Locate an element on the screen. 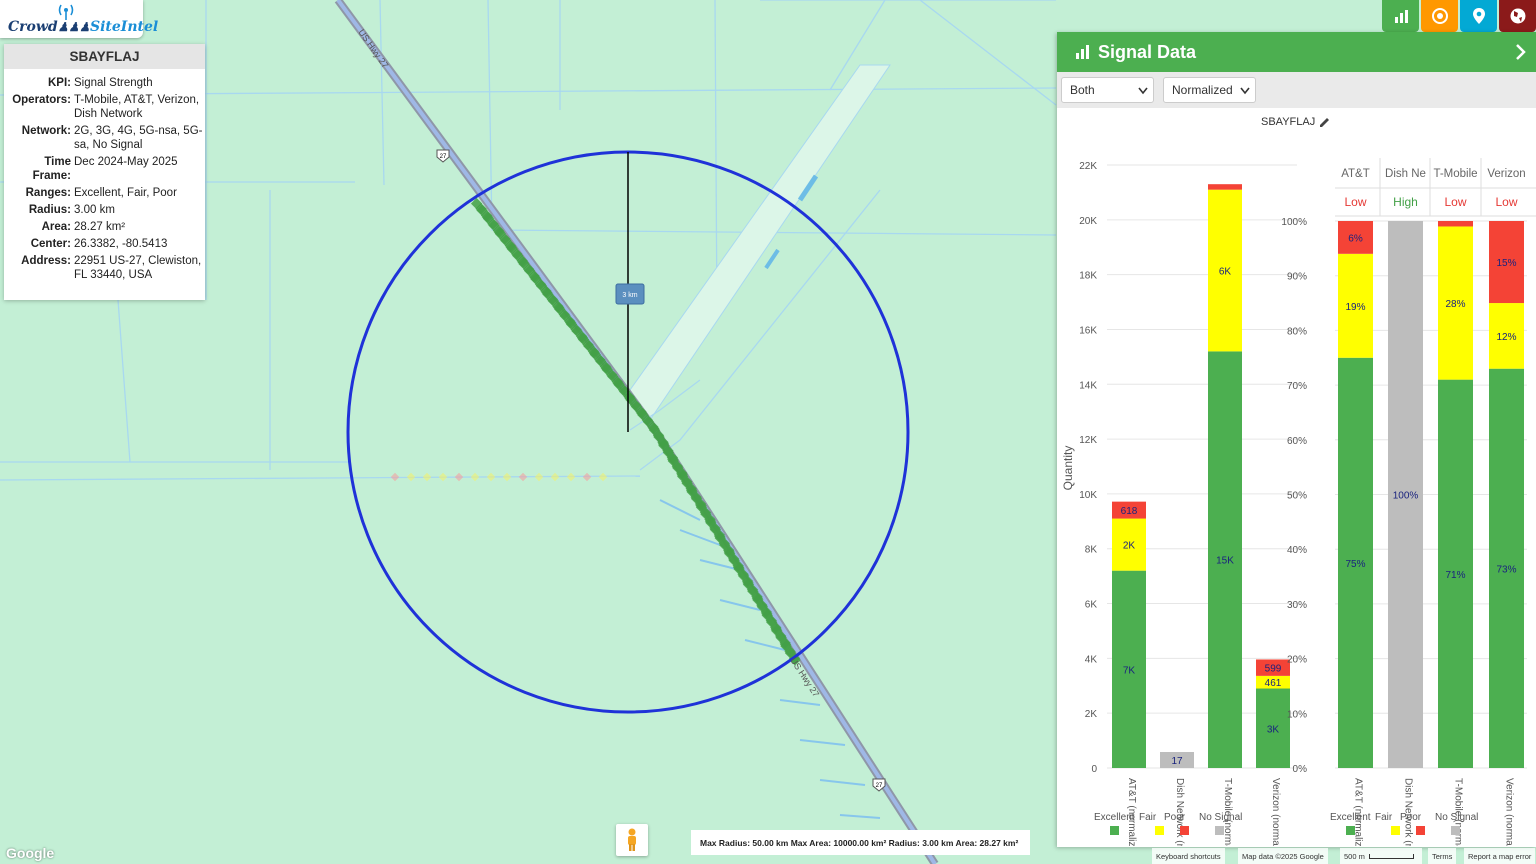 Image resolution: width=1536 pixels, height=864 pixels. info-value: 2G, 3G, 4G, 5G-nsa, 5G-sa, No Signal is located at coordinates (138, 138).